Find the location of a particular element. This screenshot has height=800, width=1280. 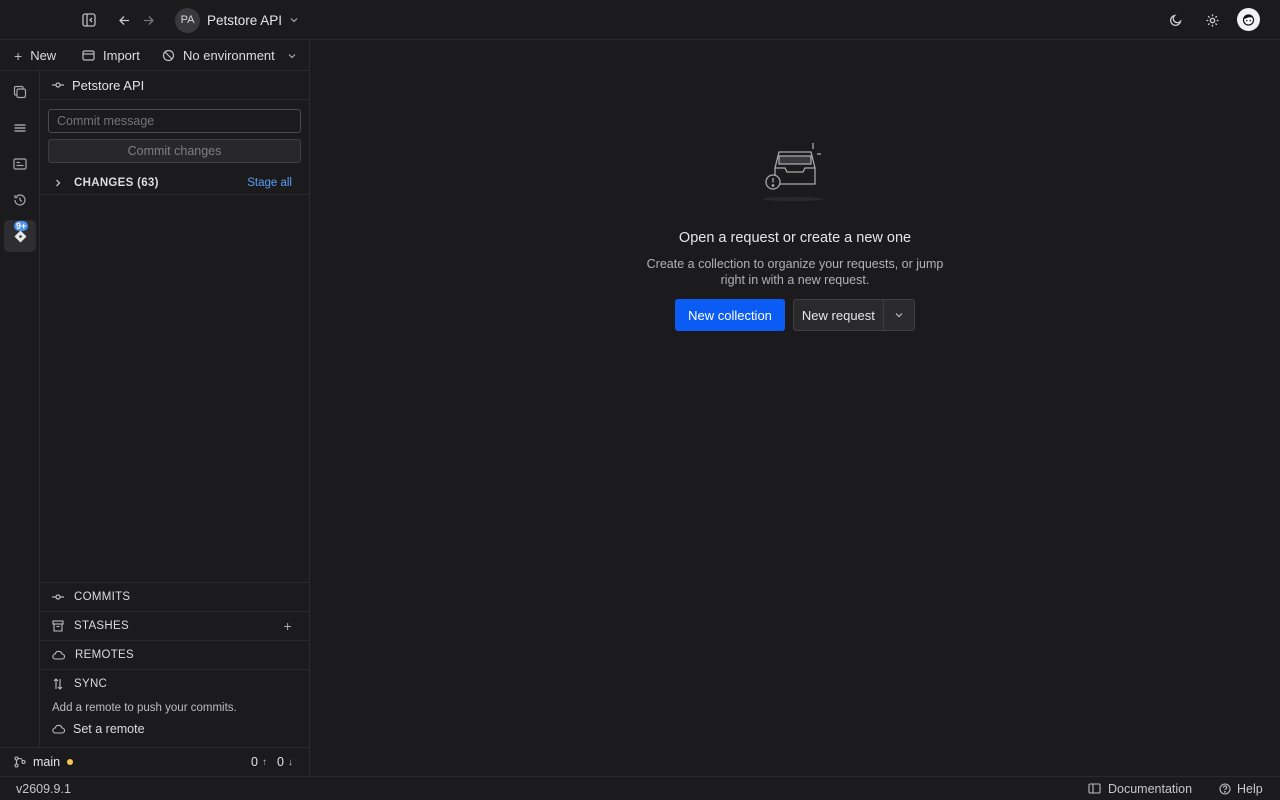

rail-environments is located at coordinates (20, 128).